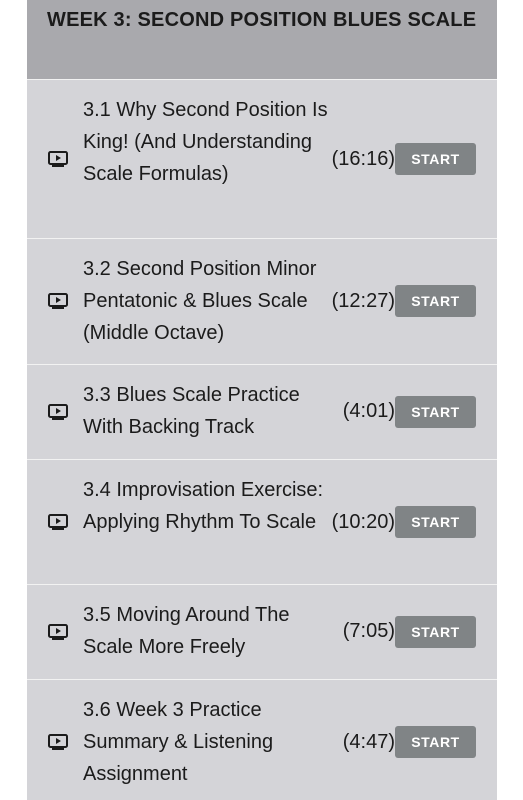 This screenshot has height=800, width=523. I want to click on lesson-duration: (4:01), so click(368, 411).